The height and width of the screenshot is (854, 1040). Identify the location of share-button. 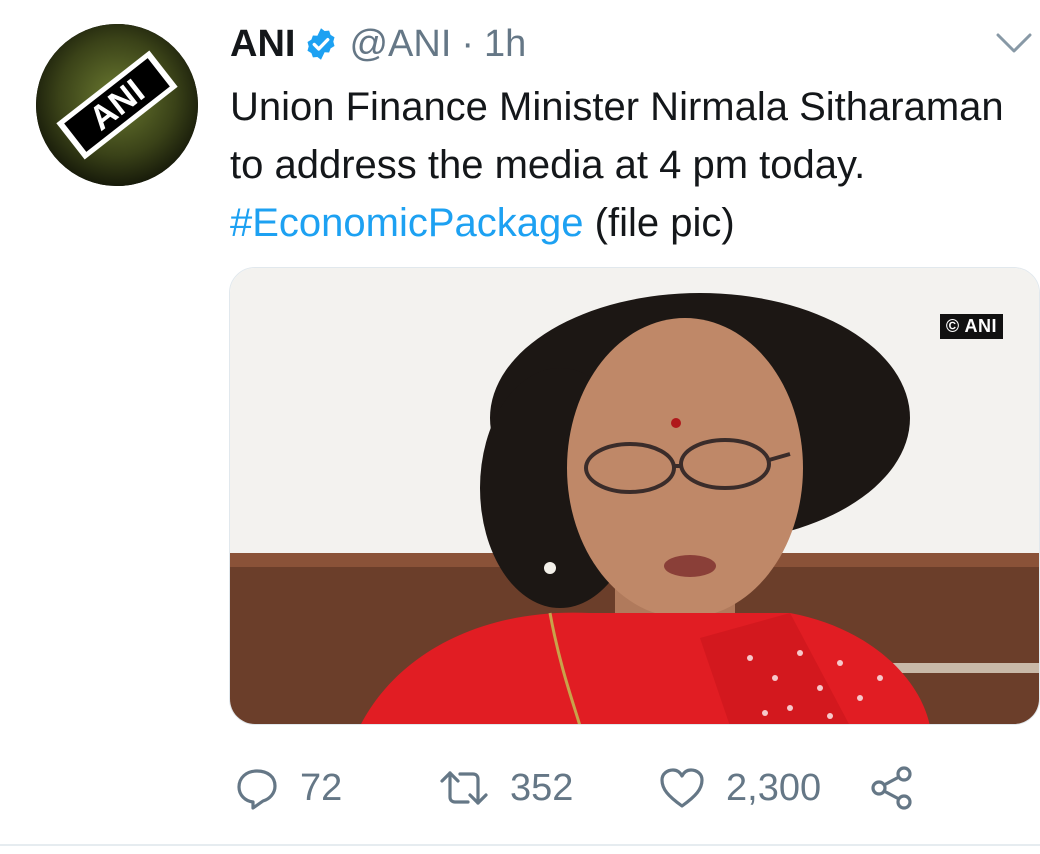
(892, 788).